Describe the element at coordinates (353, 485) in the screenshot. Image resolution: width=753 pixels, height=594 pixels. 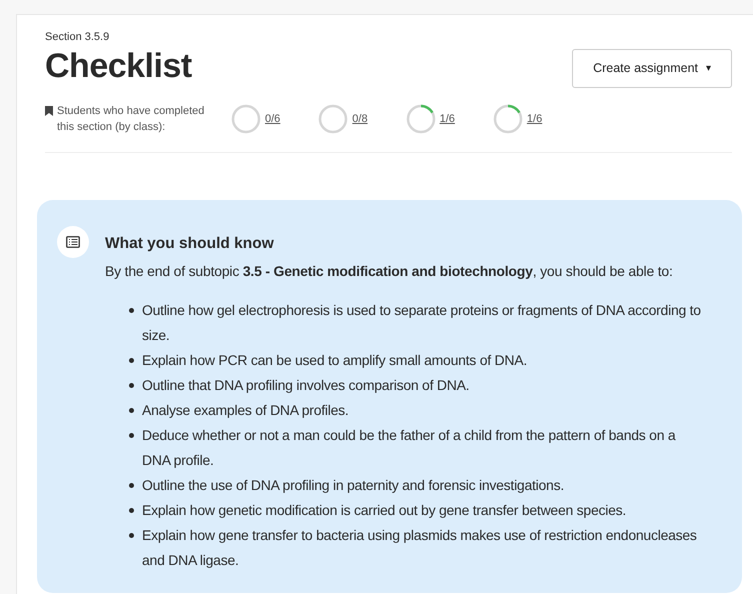
I see `list-item-text: Outline the use of DNA profiling in paternity and forensic investigations.` at that location.